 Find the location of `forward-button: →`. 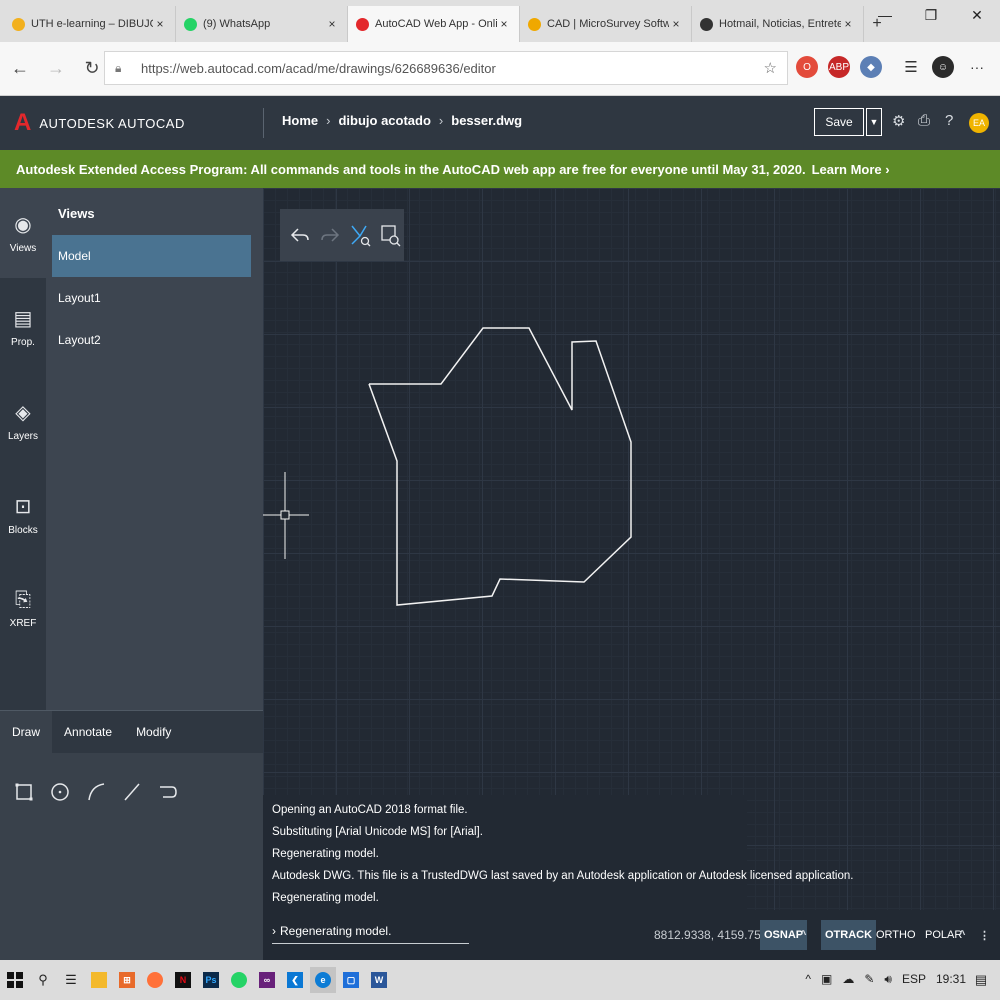

forward-button: → is located at coordinates (56, 69).